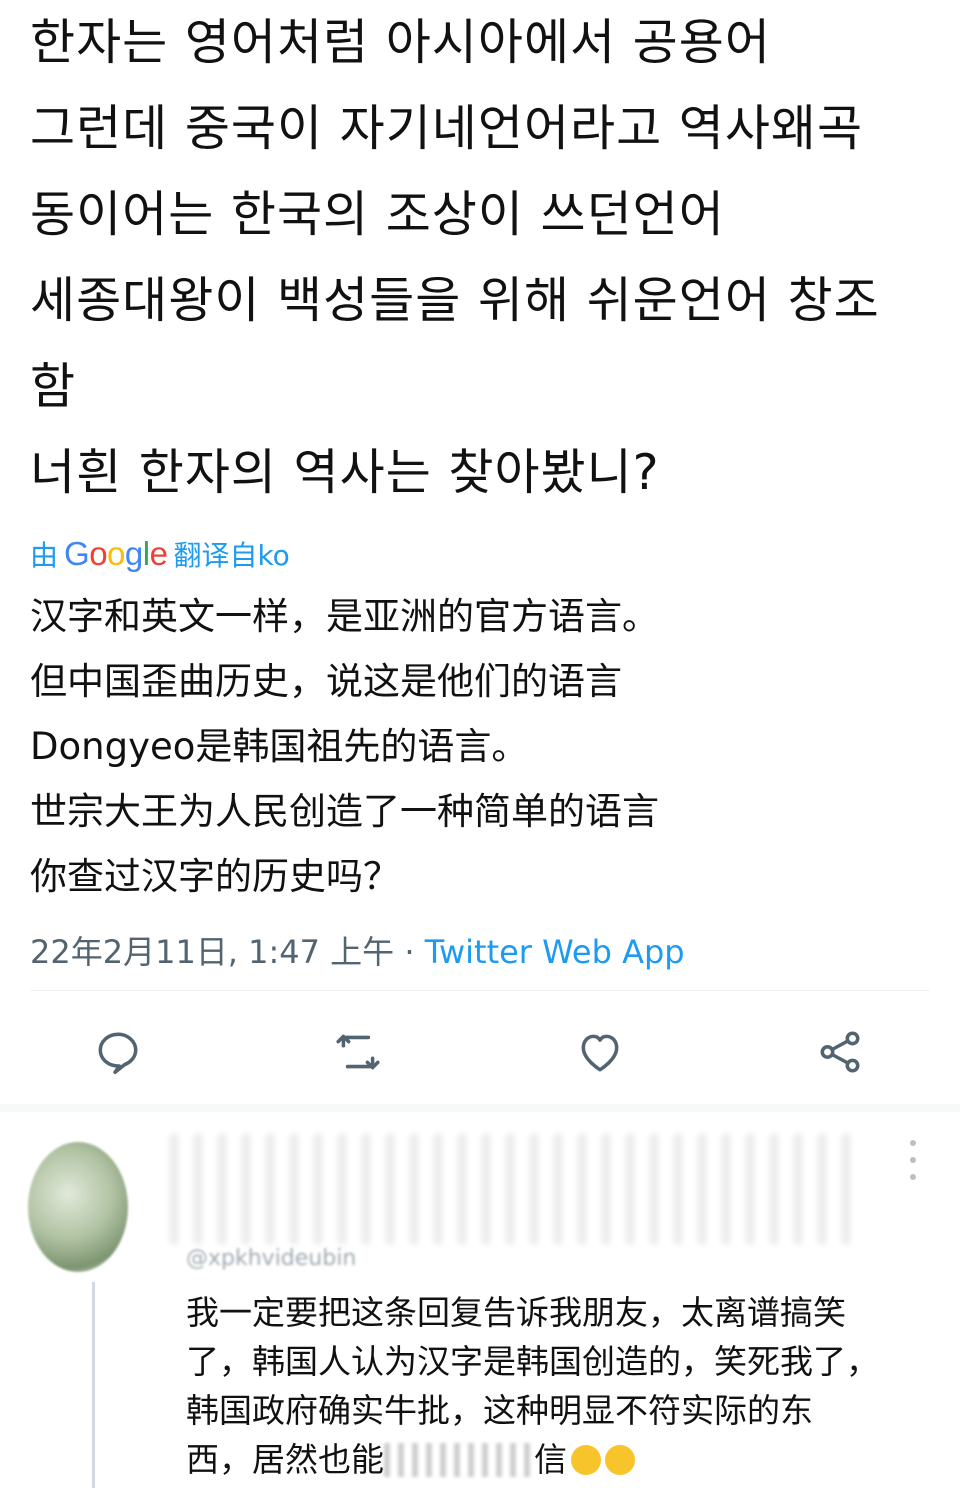 The height and width of the screenshot is (1488, 960). I want to click on translation-line: Dongyeo是韩国祖先的语言。, so click(279, 746).